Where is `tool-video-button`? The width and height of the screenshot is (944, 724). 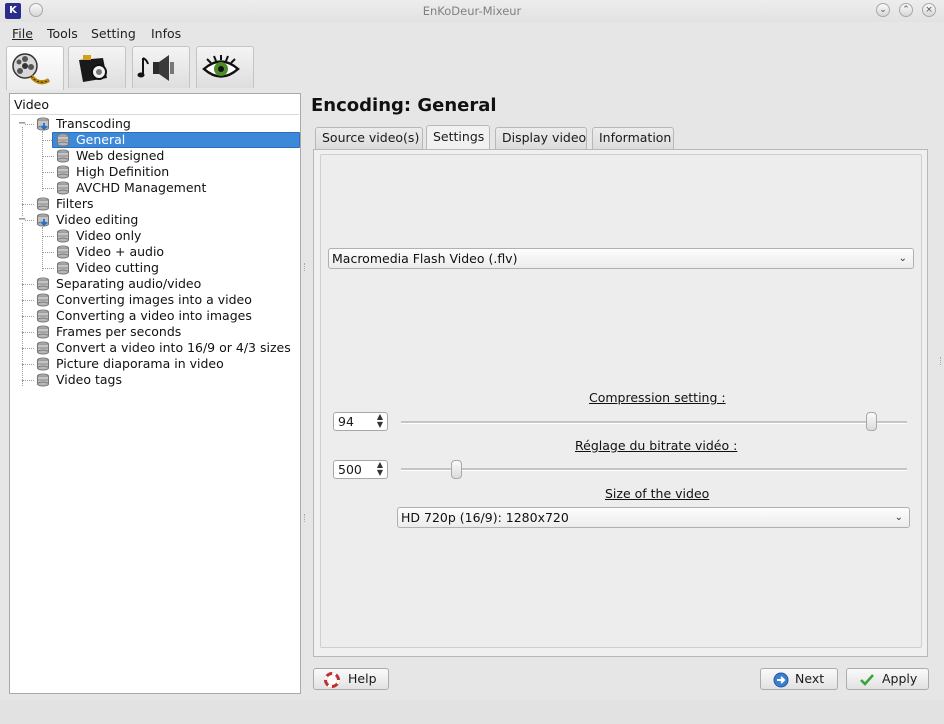 tool-video-button is located at coordinates (35, 68).